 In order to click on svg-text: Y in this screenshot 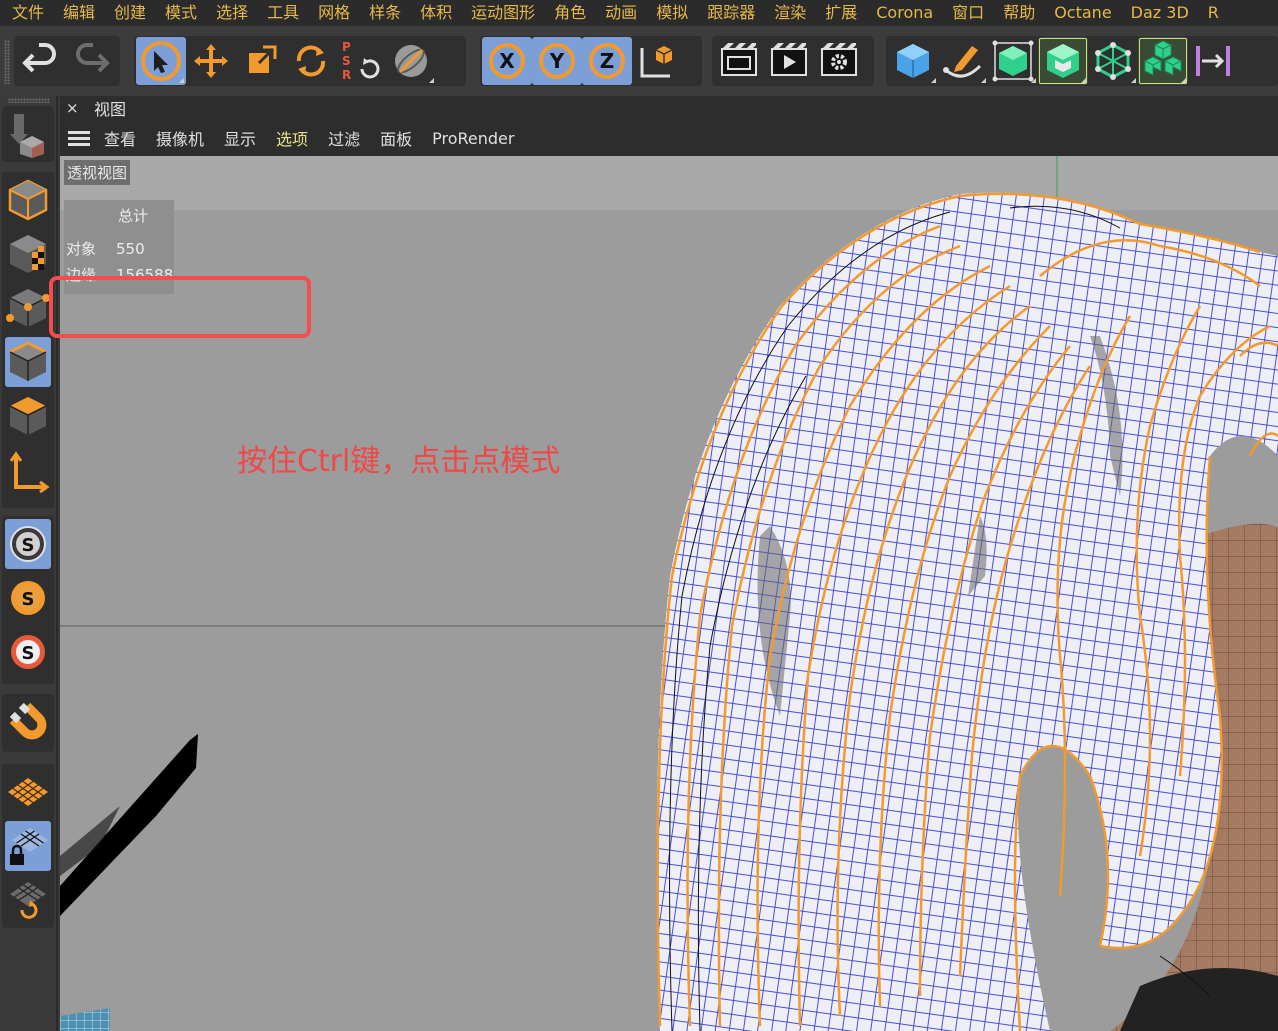, I will do `click(557, 61)`.